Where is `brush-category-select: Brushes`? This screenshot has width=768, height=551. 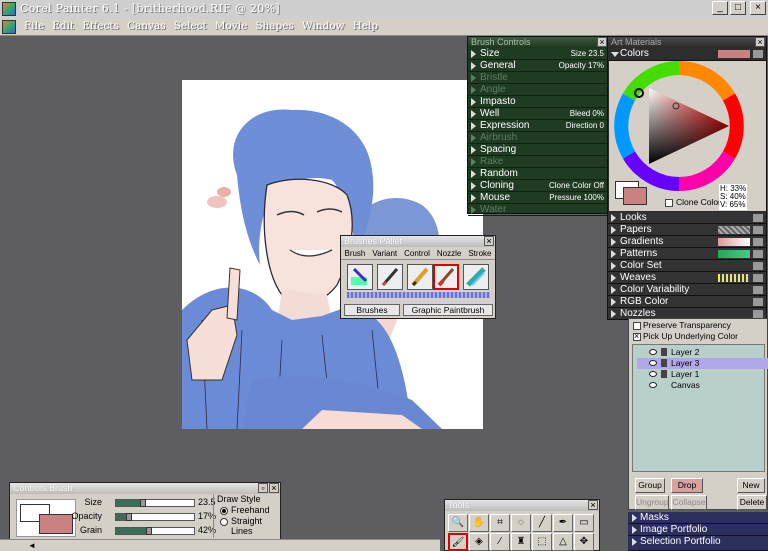
brush-category-select: Brushes is located at coordinates (372, 310).